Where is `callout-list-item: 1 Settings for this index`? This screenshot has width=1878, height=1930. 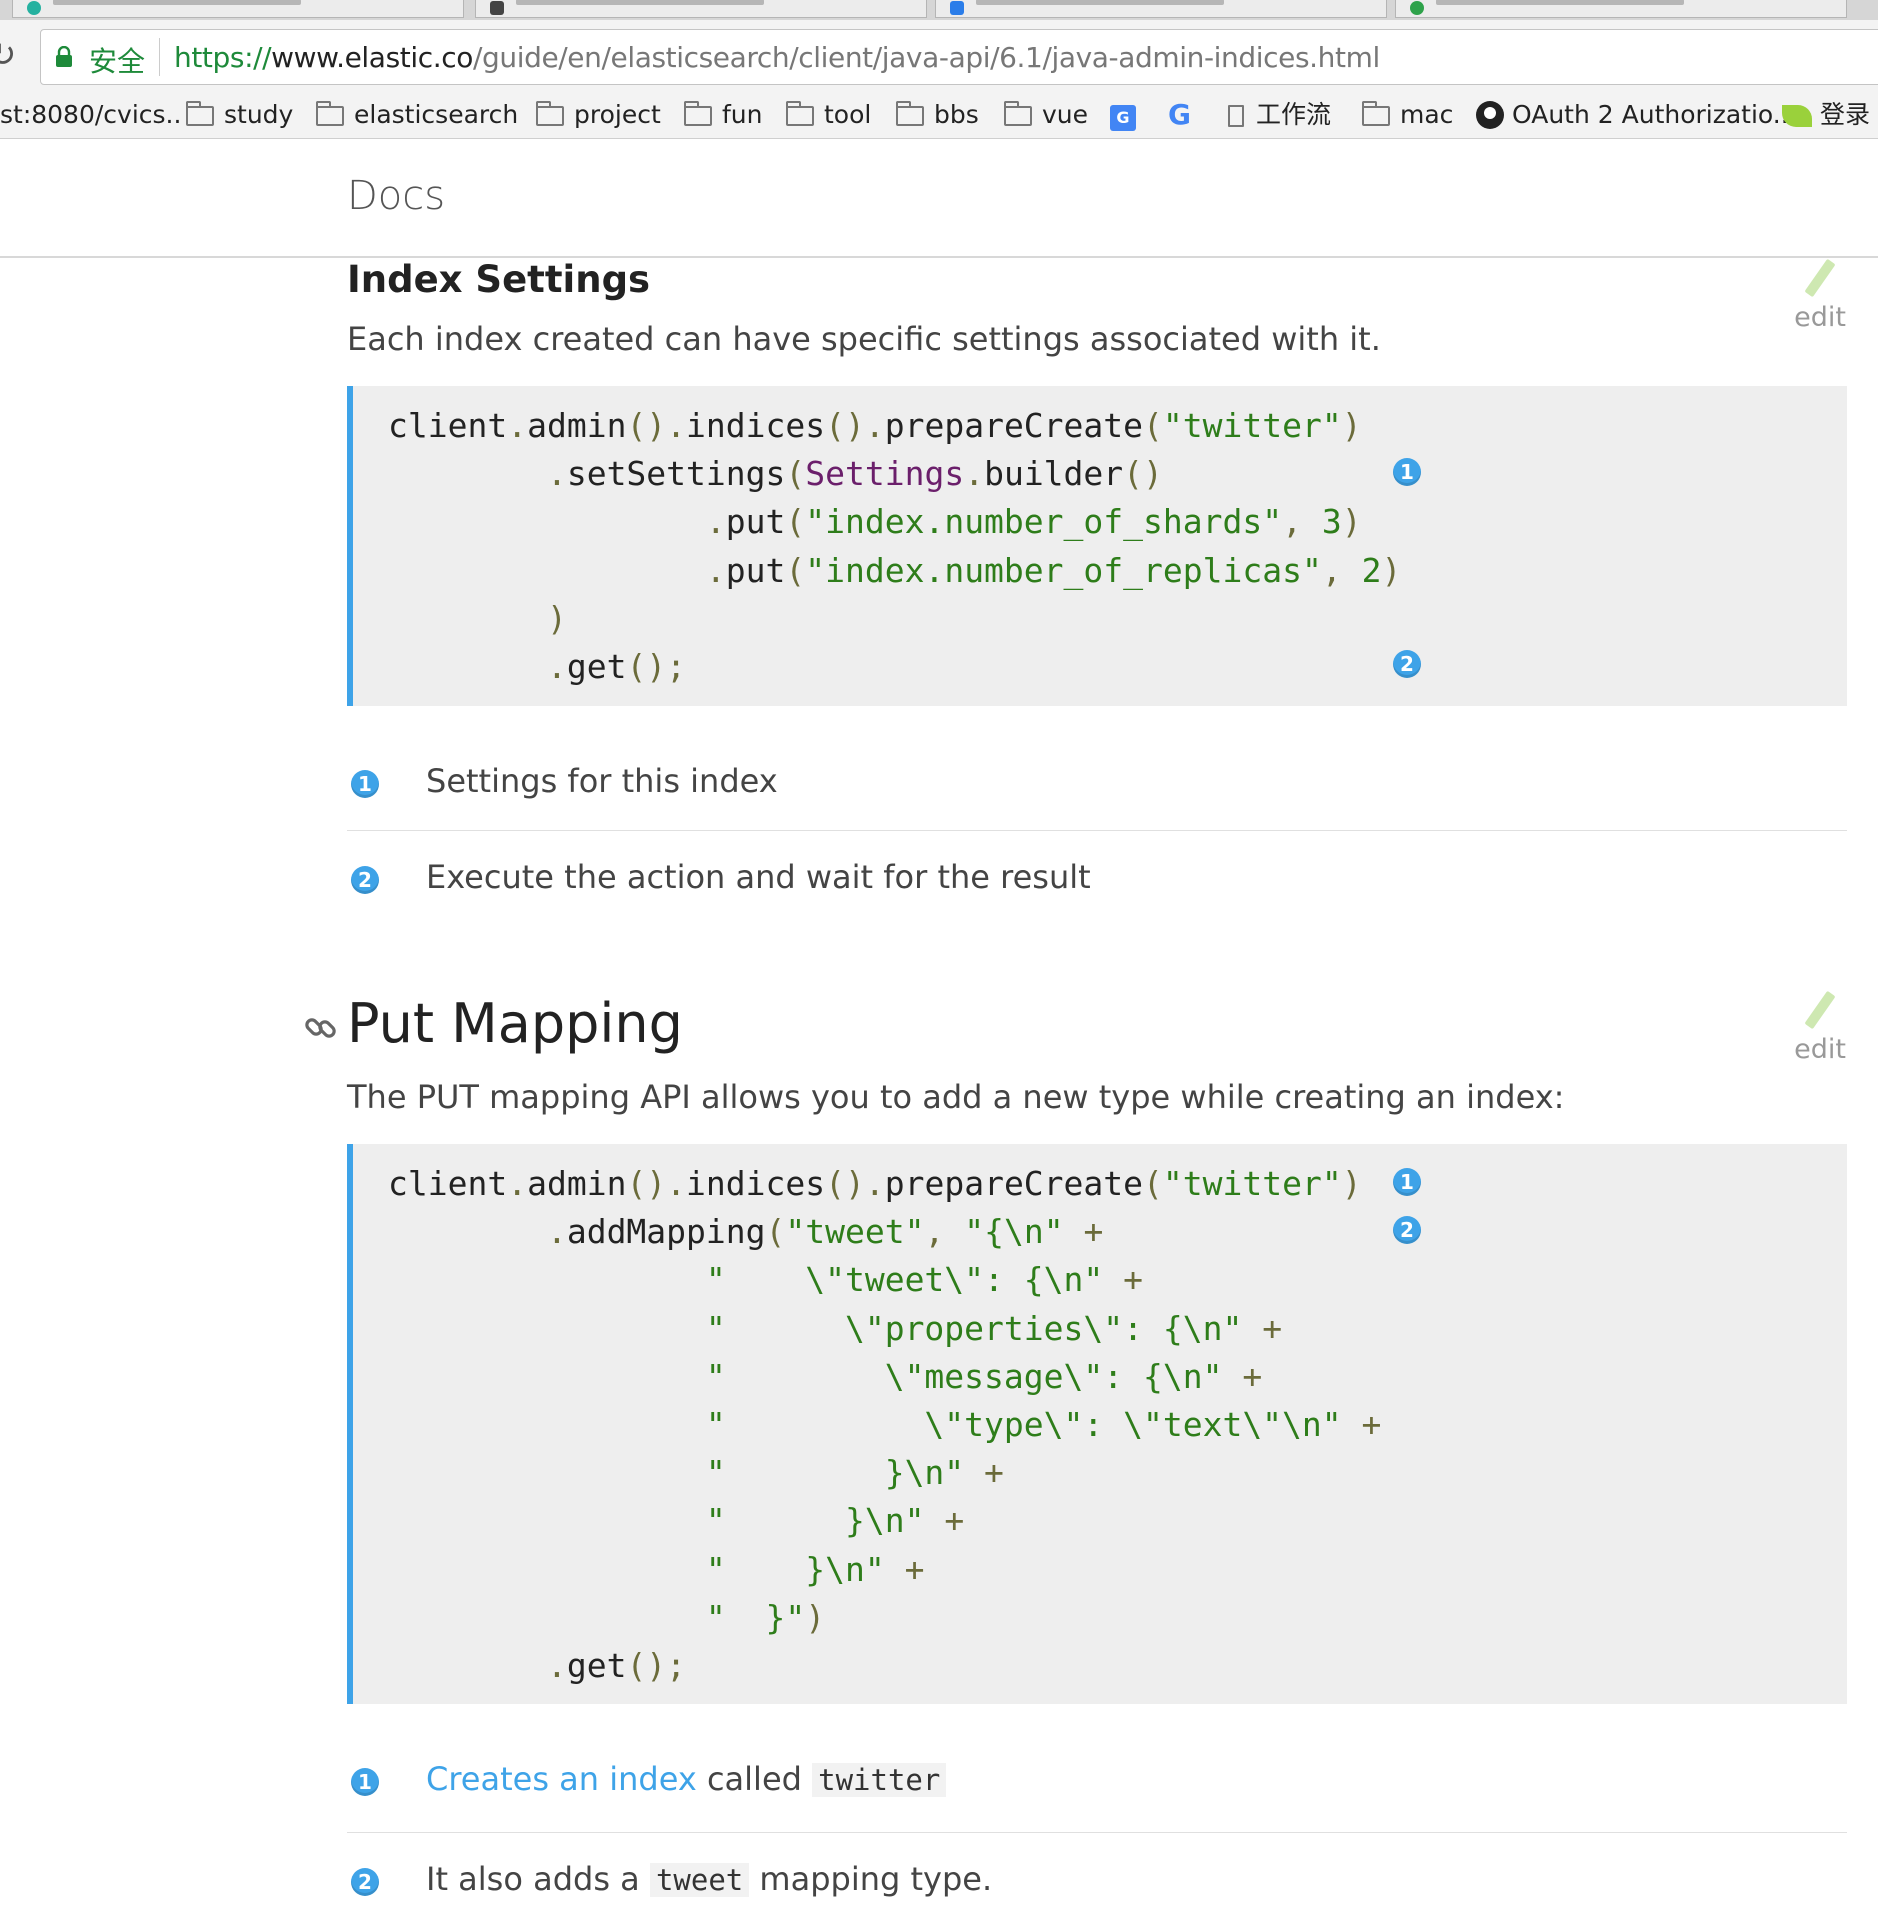
callout-list-item: 1 Settings for this index is located at coordinates (1097, 784).